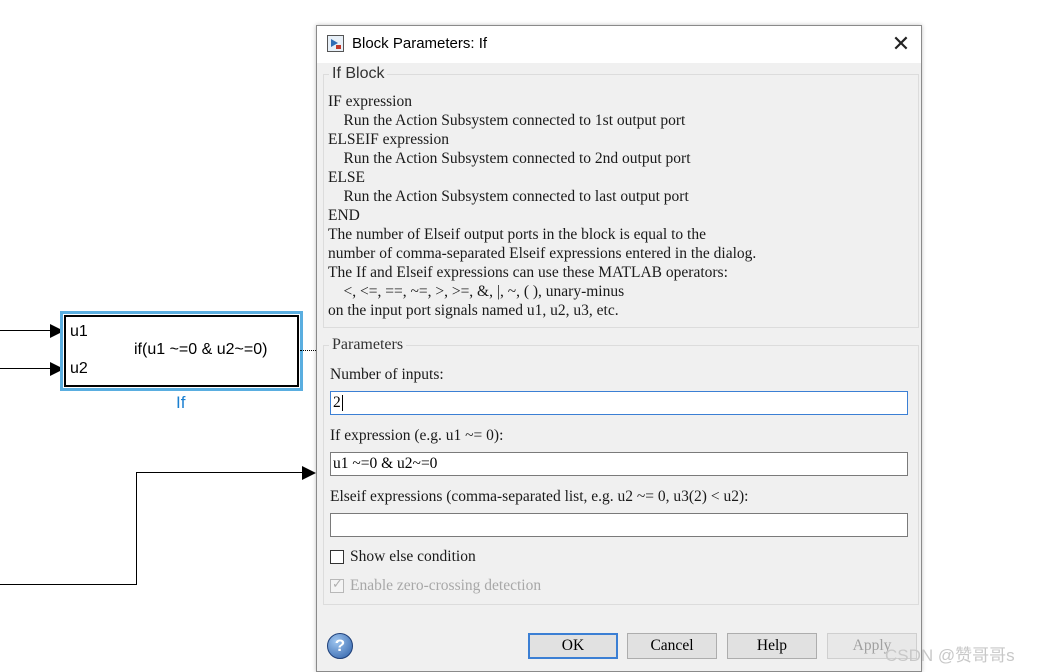  I want to click on checkmark-icon: ✓, so click(337, 583).